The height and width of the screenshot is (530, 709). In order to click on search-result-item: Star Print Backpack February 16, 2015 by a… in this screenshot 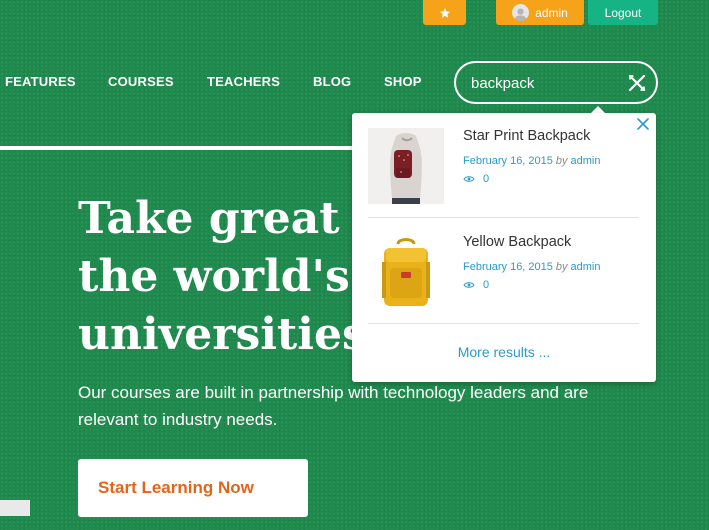, I will do `click(503, 165)`.